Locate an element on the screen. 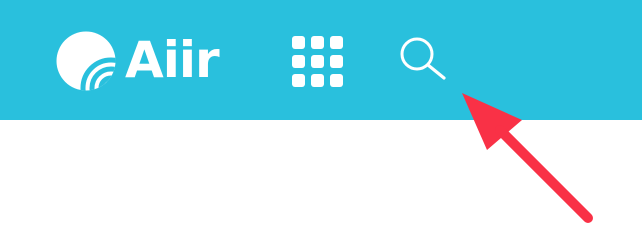 The image size is (642, 243). annotation-arrow-shaft is located at coordinates (544, 174).